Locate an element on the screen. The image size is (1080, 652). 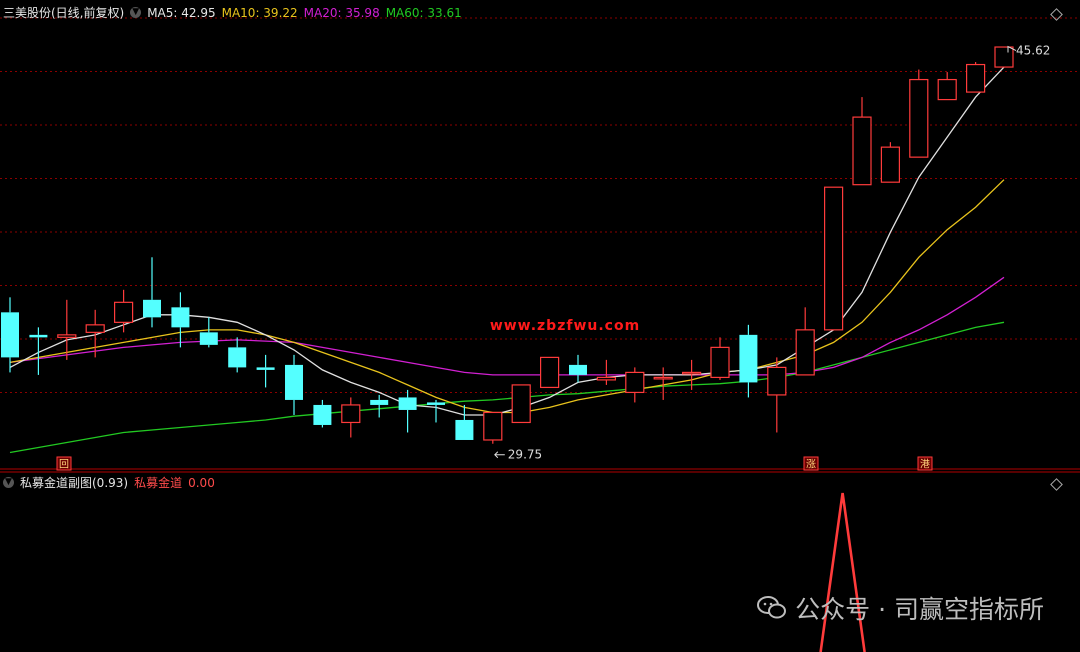
ma5-label: MA5: 42.95 is located at coordinates (181, 12).